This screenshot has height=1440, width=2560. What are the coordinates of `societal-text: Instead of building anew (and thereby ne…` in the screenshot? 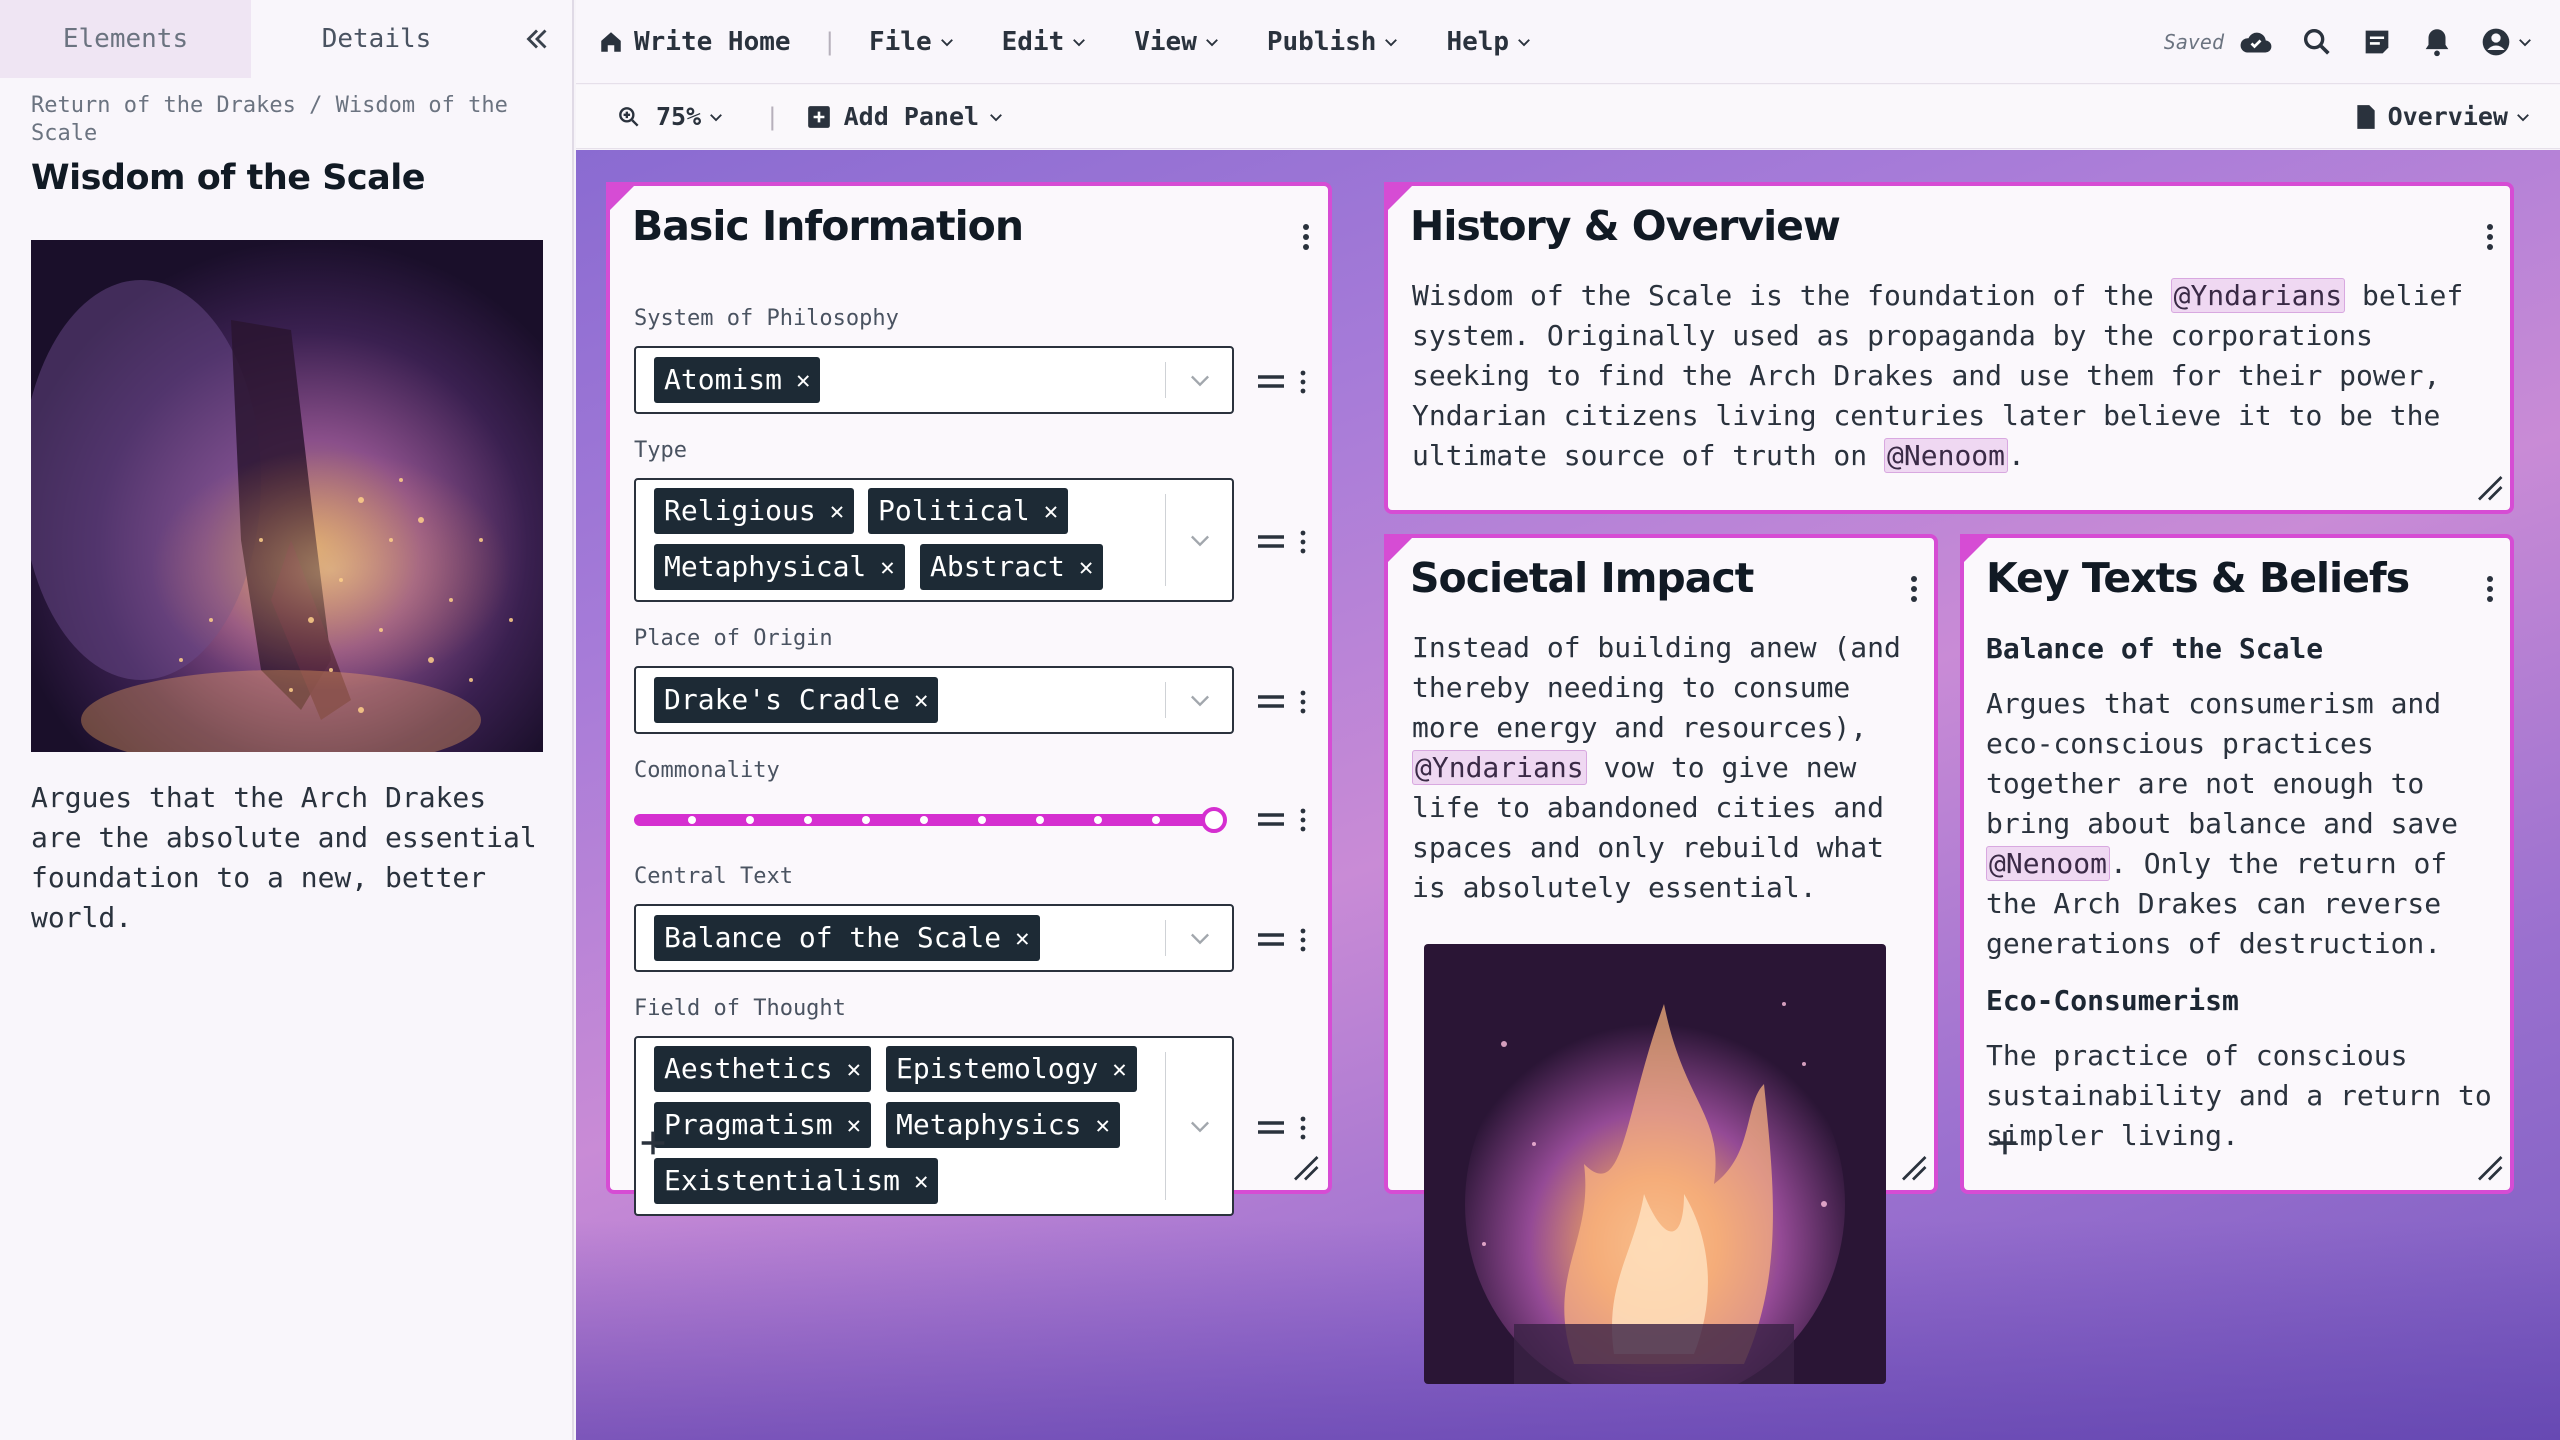 It's located at (1667, 768).